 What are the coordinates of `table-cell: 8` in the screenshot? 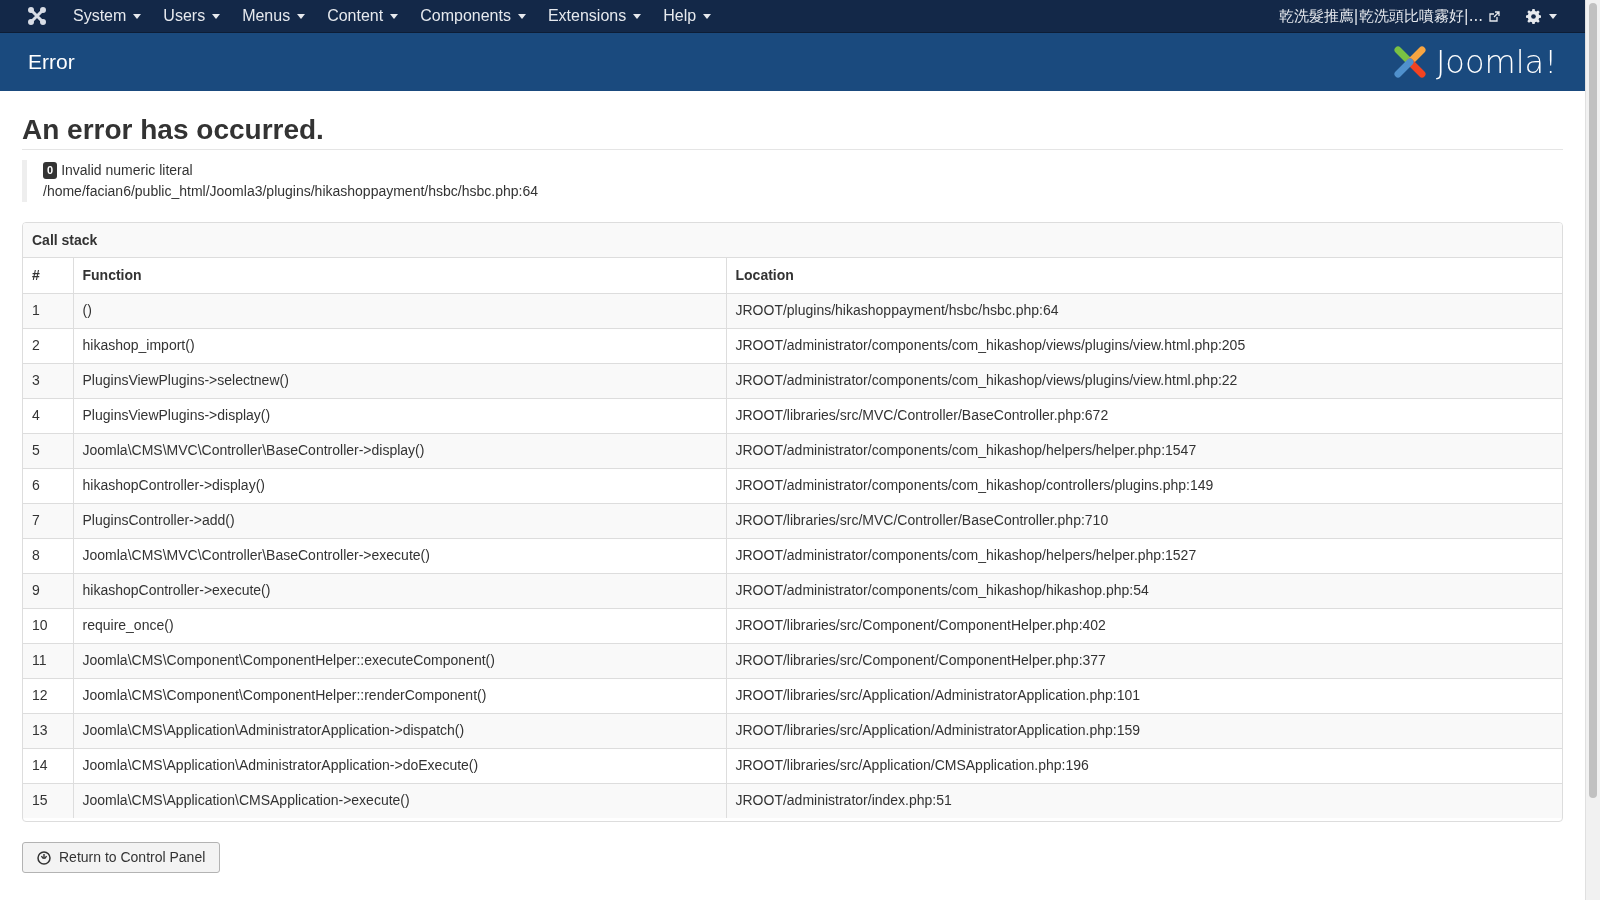 It's located at (48, 555).